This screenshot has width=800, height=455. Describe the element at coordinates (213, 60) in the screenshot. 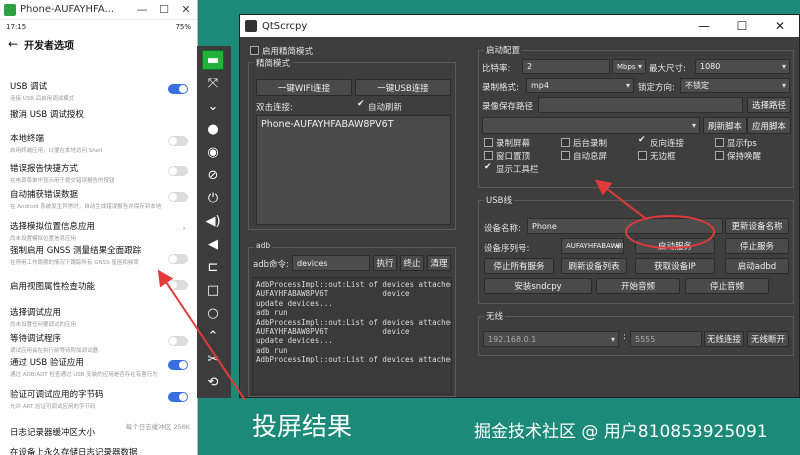

I see `screen-toggle-icon: ▬` at that location.